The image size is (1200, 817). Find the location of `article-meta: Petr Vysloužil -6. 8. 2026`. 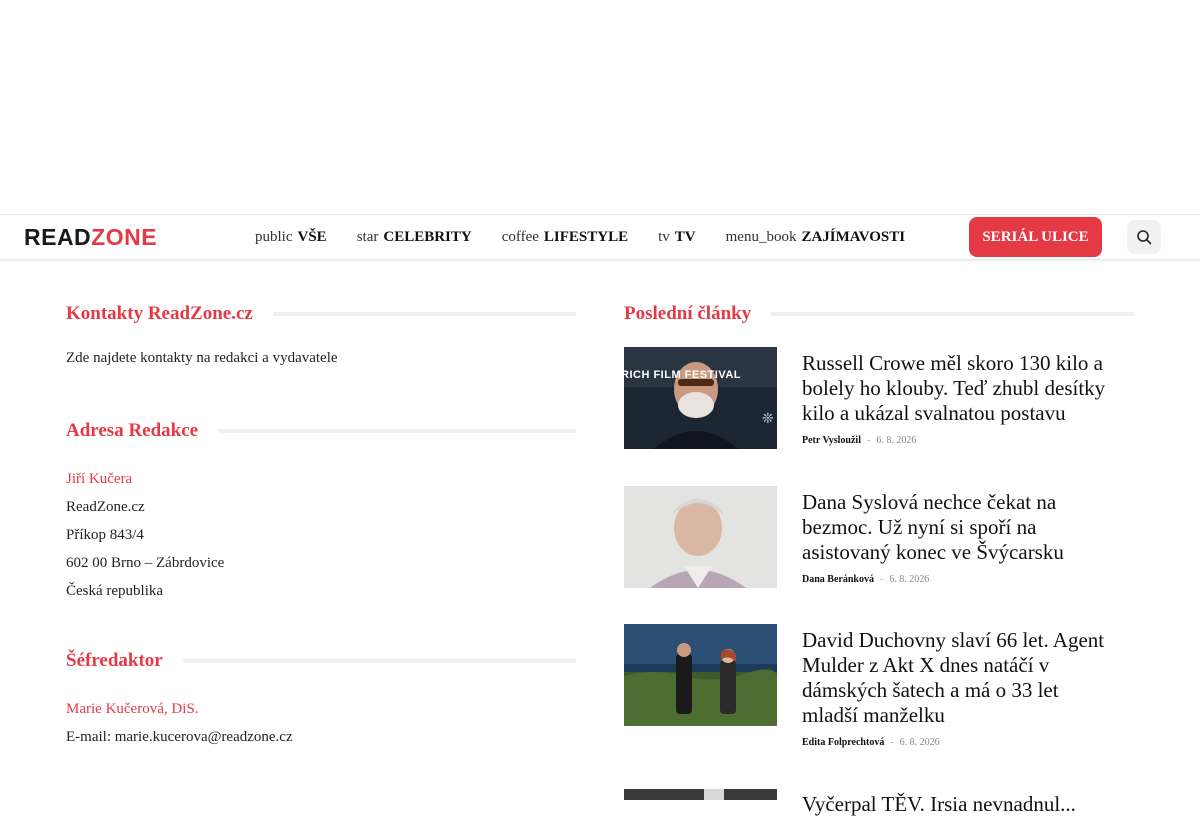

article-meta: Petr Vysloužil -6. 8. 2026 is located at coordinates (859, 440).